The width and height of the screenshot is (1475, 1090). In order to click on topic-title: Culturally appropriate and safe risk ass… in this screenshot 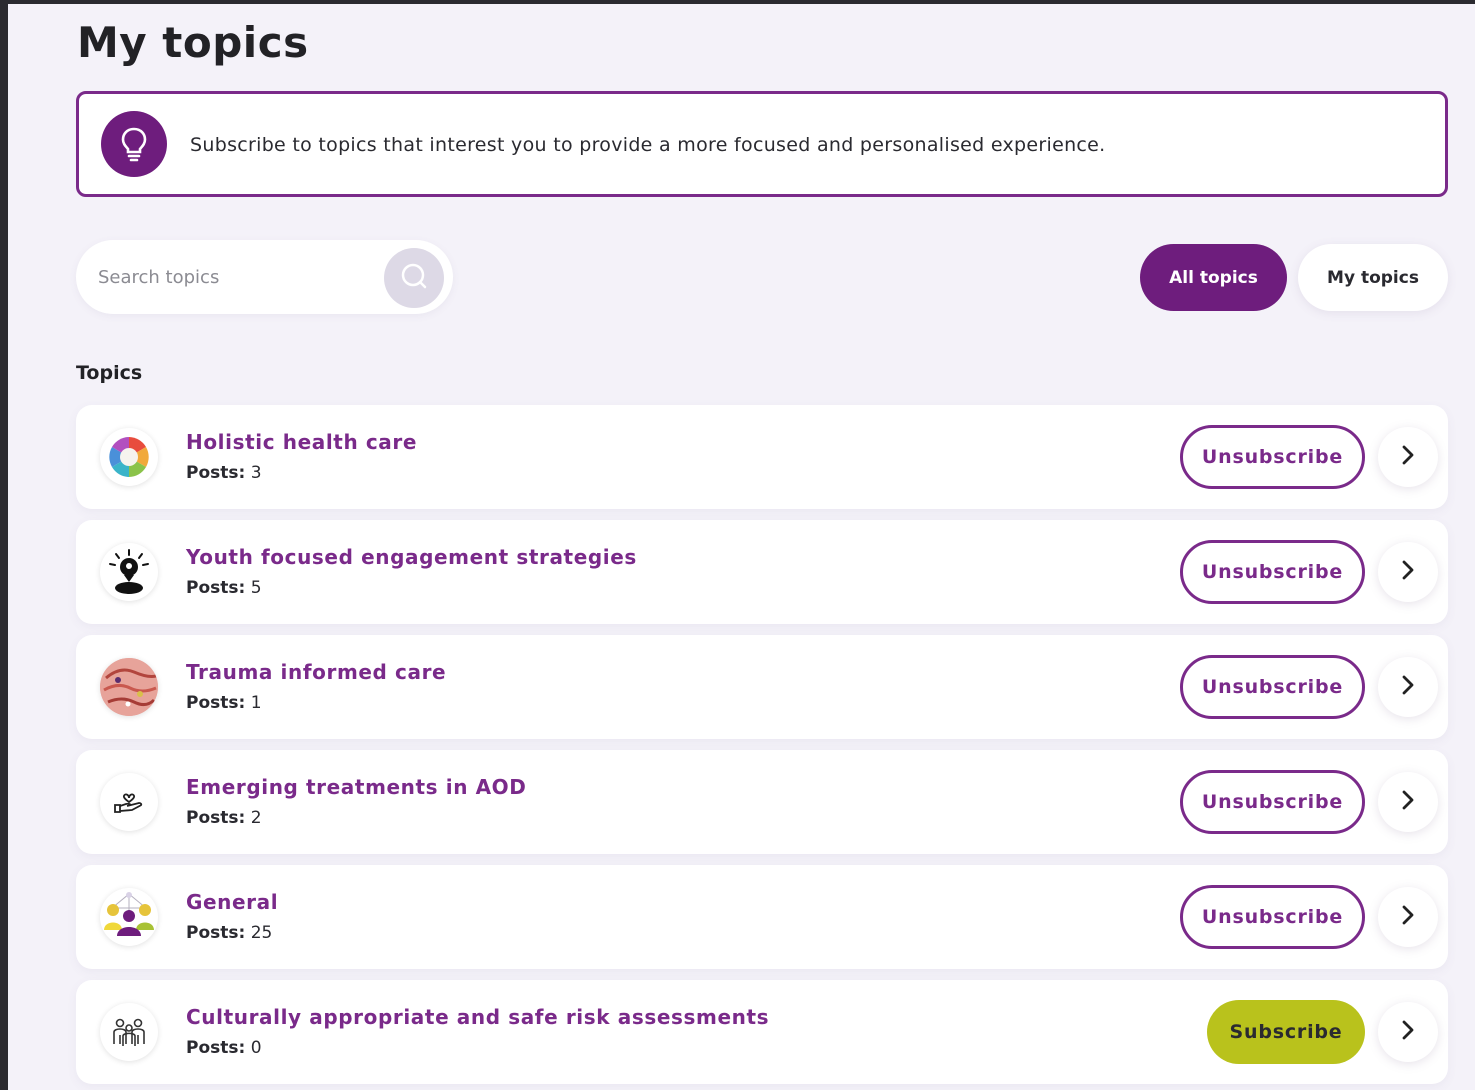, I will do `click(477, 1017)`.